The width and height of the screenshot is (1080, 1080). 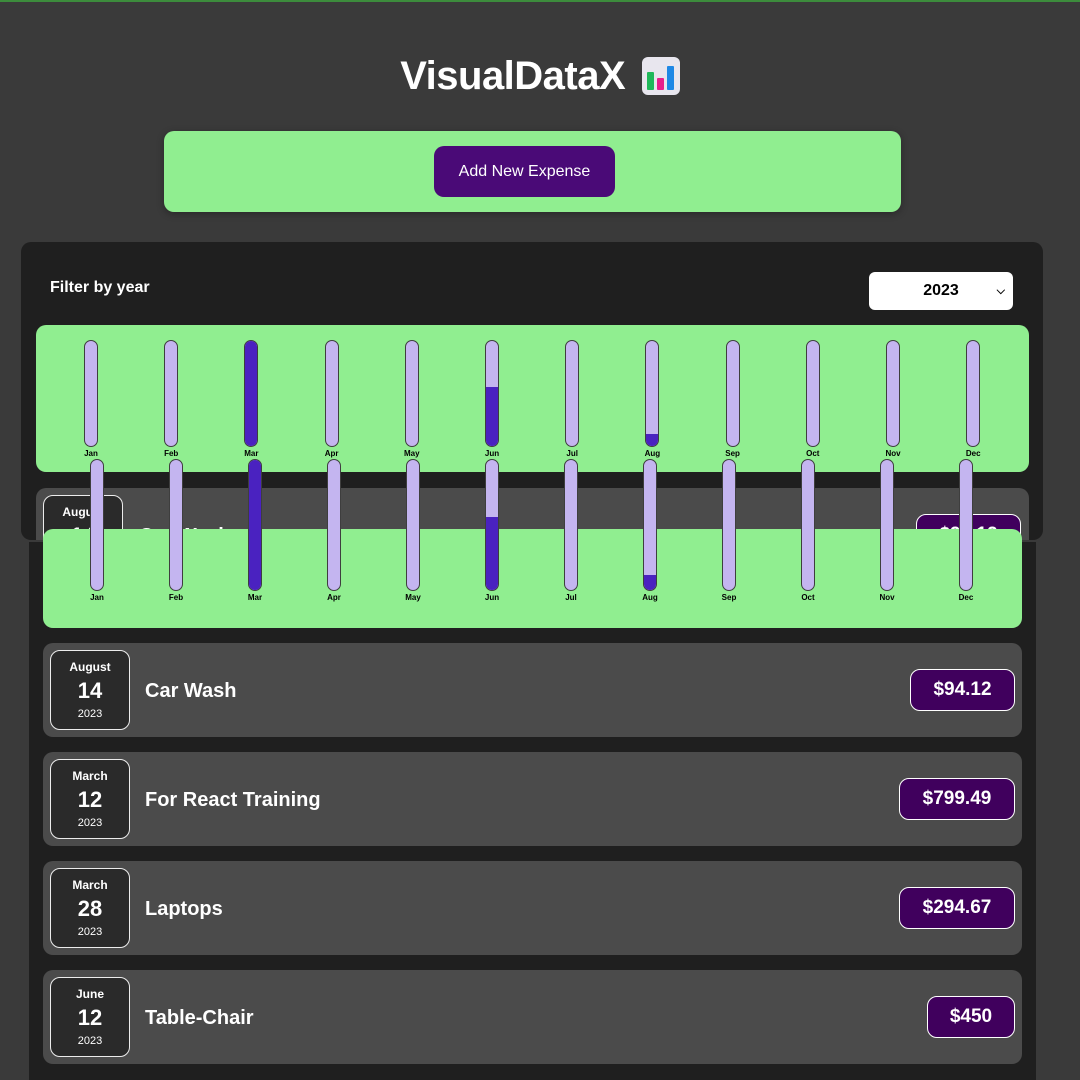 I want to click on expense-title: For React Training, so click(x=233, y=800).